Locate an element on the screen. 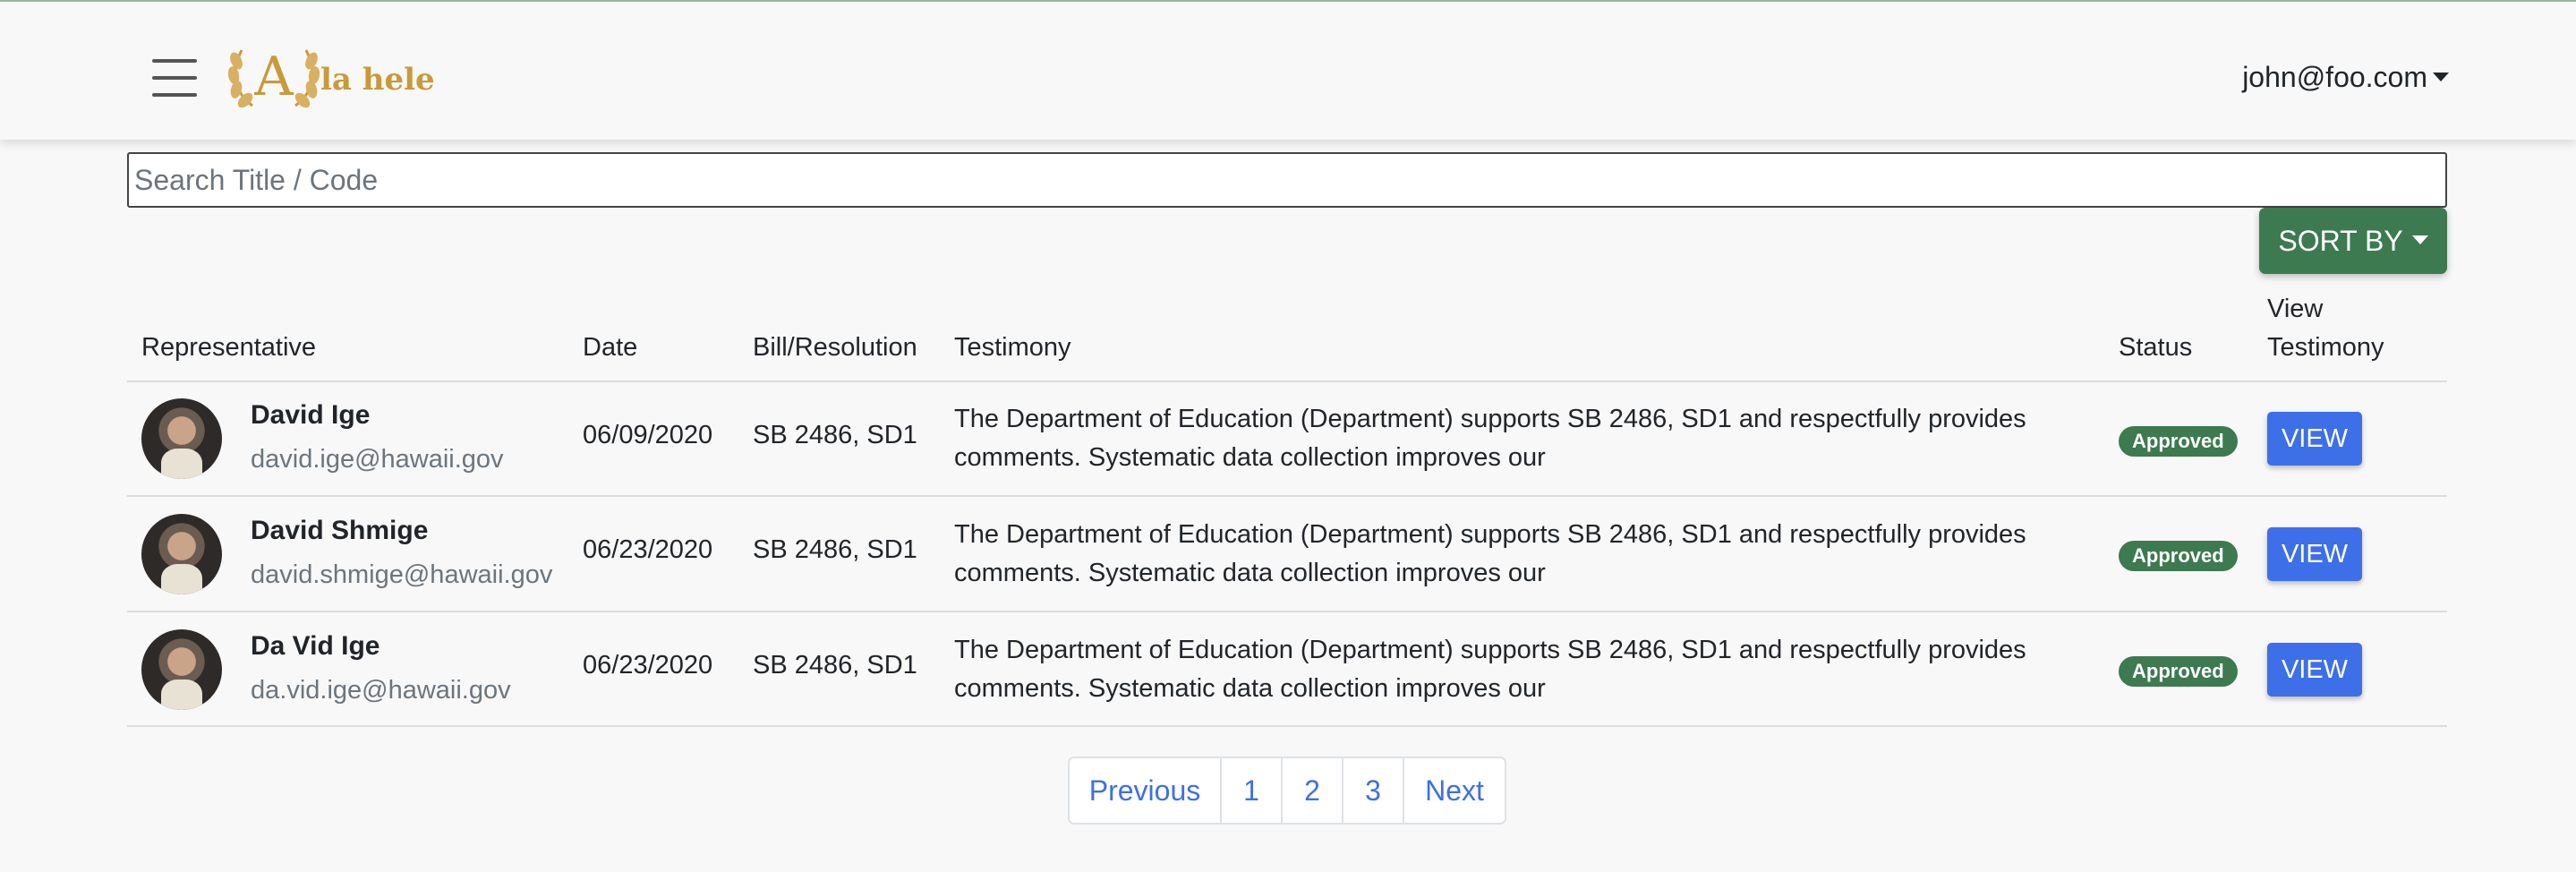 The image size is (2576, 872). sort-by-label: SORT BY is located at coordinates (2340, 240).